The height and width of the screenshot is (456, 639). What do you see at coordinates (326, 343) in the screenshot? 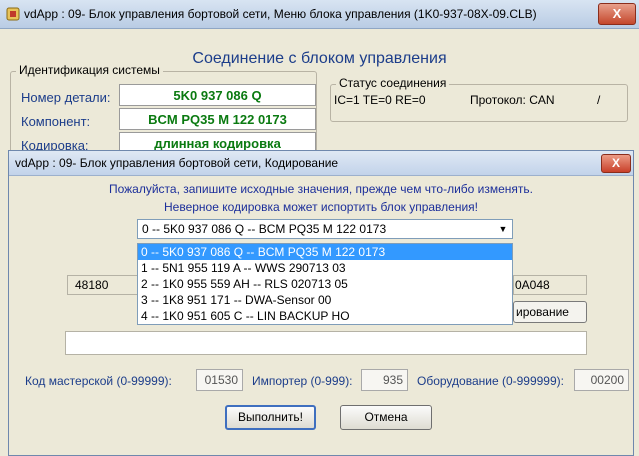
I see `long-coding-field` at bounding box center [326, 343].